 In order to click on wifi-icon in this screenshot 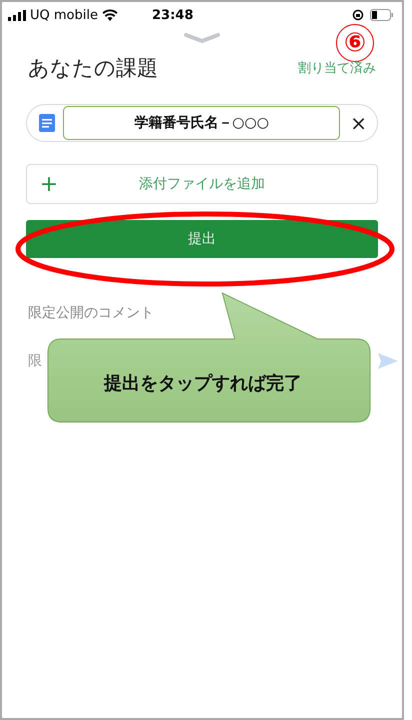, I will do `click(110, 15)`.